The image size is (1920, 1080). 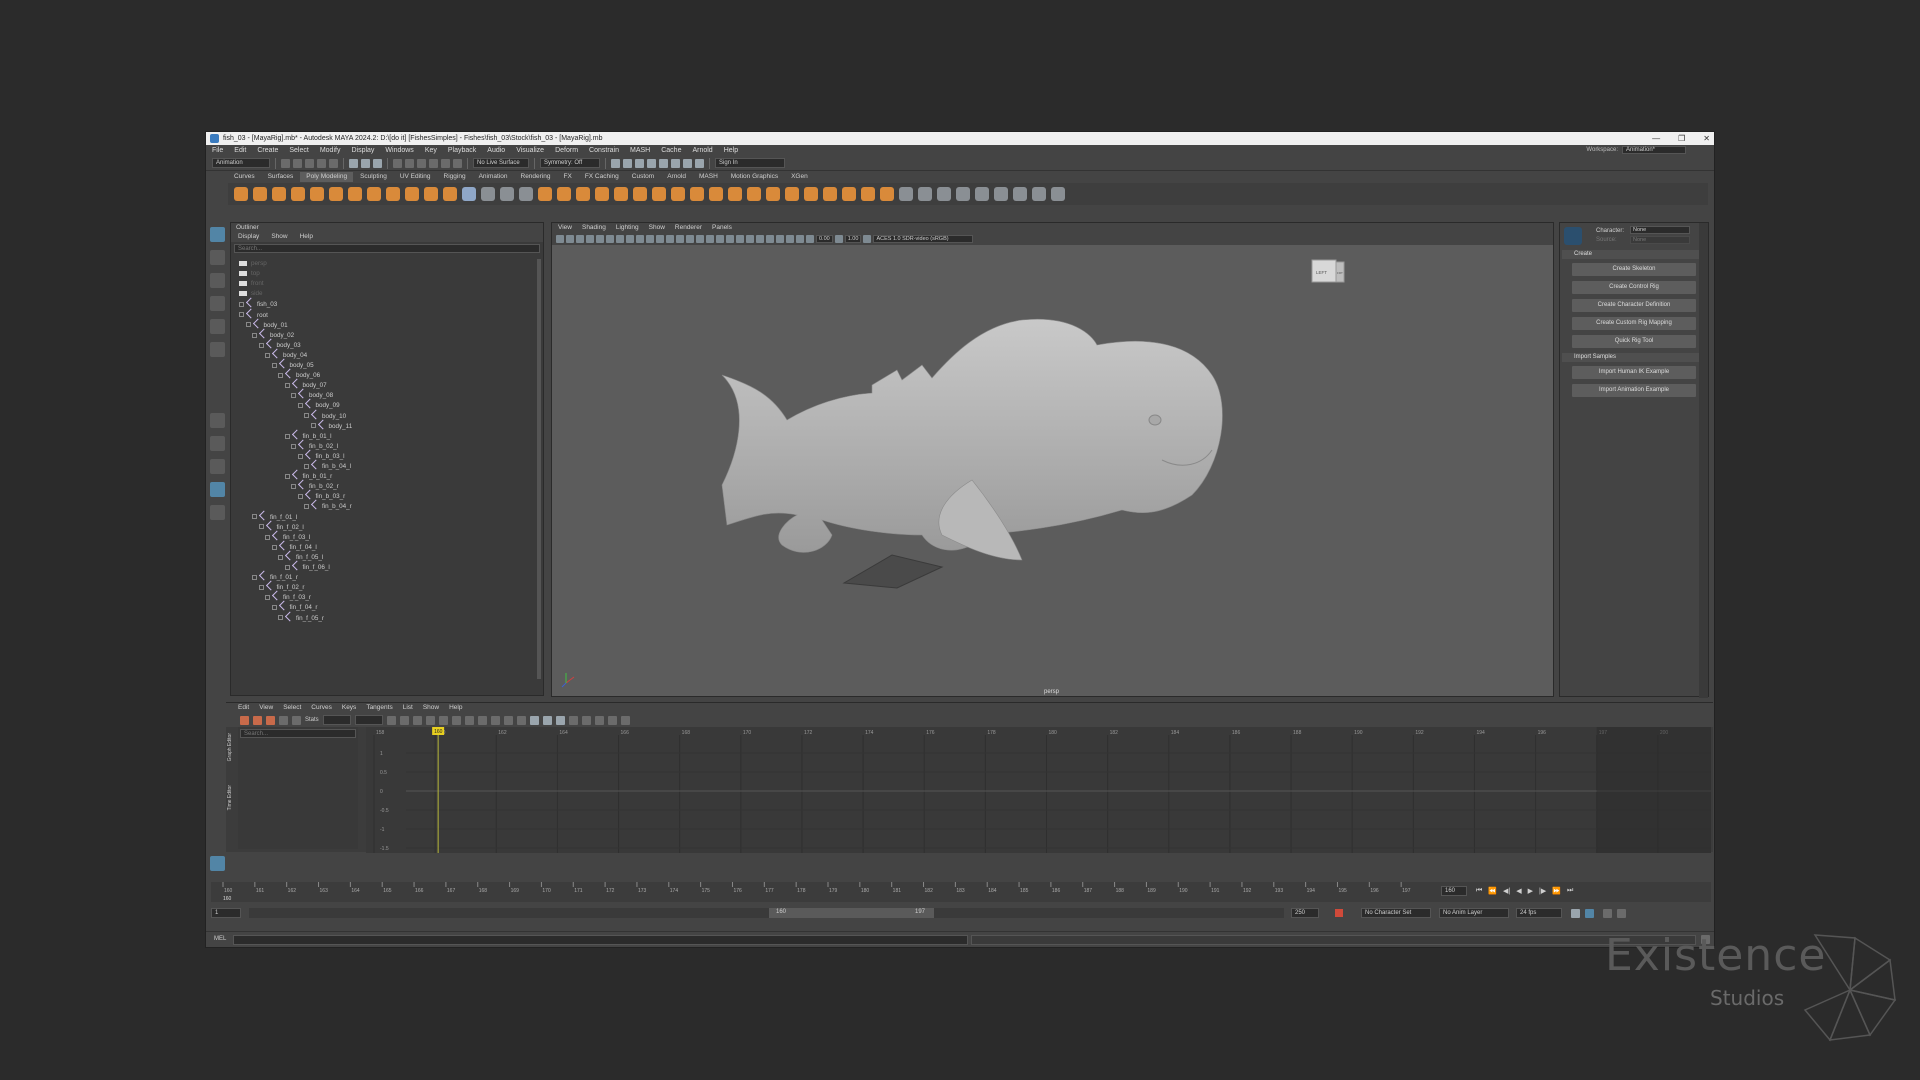 What do you see at coordinates (249, 274) in the screenshot?
I see `outliner-item-top: top` at bounding box center [249, 274].